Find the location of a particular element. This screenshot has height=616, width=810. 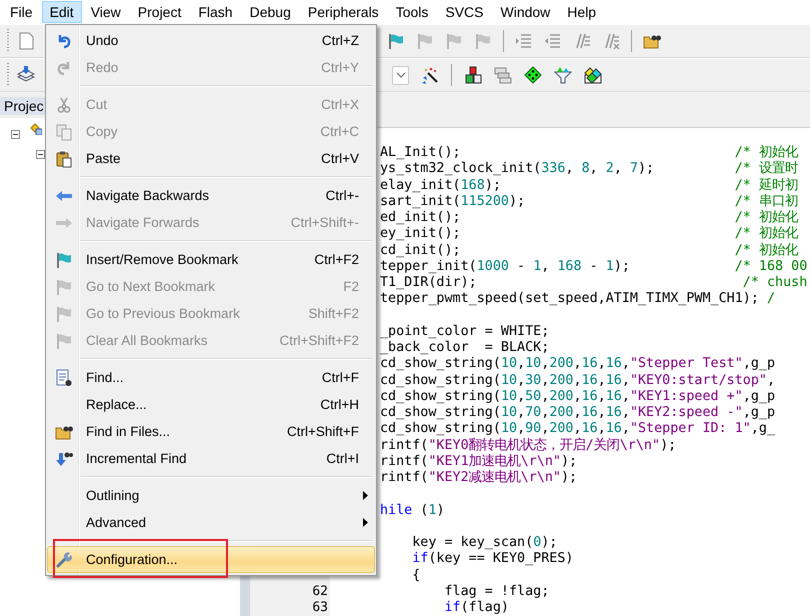

chevron-down-icon is located at coordinates (401, 75).